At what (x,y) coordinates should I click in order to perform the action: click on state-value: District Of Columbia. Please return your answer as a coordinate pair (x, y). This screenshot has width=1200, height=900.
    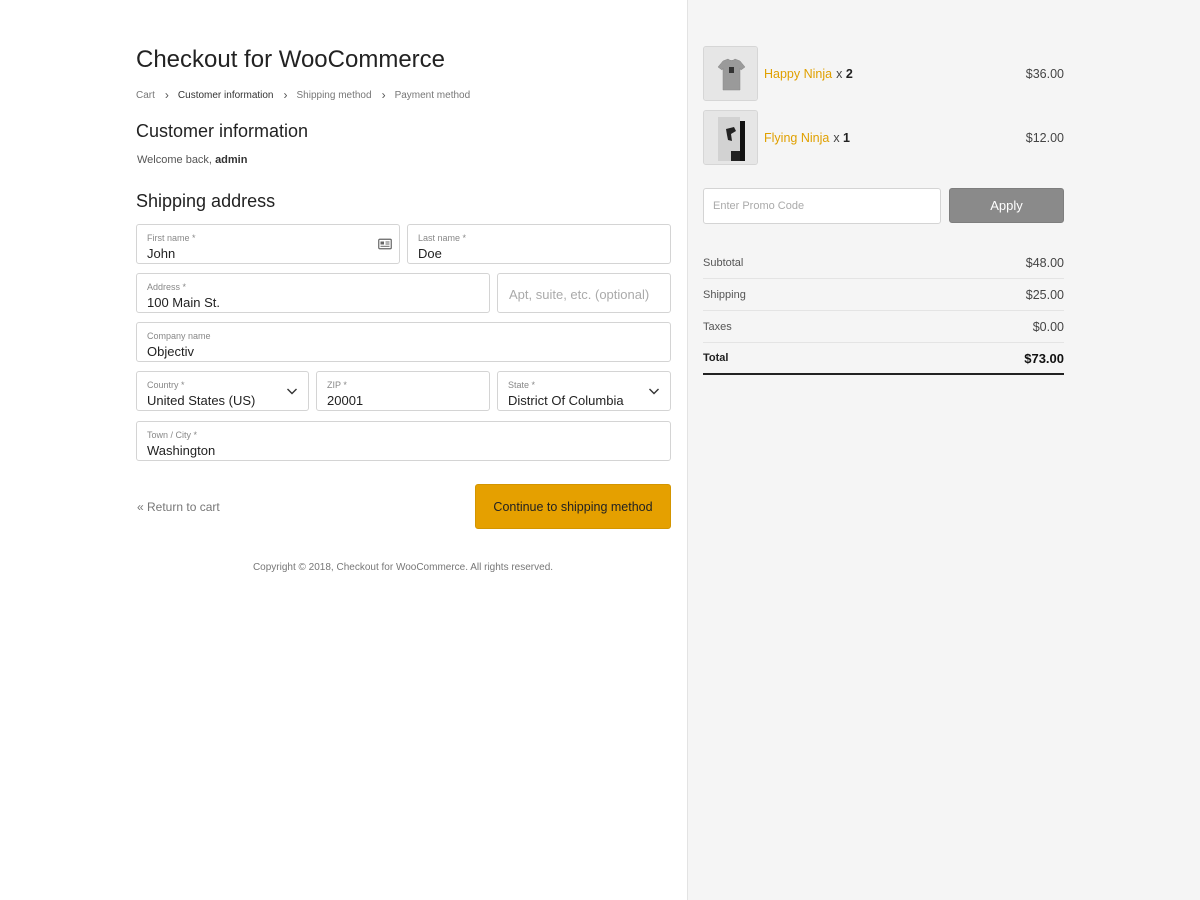
    Looking at the image, I should click on (566, 400).